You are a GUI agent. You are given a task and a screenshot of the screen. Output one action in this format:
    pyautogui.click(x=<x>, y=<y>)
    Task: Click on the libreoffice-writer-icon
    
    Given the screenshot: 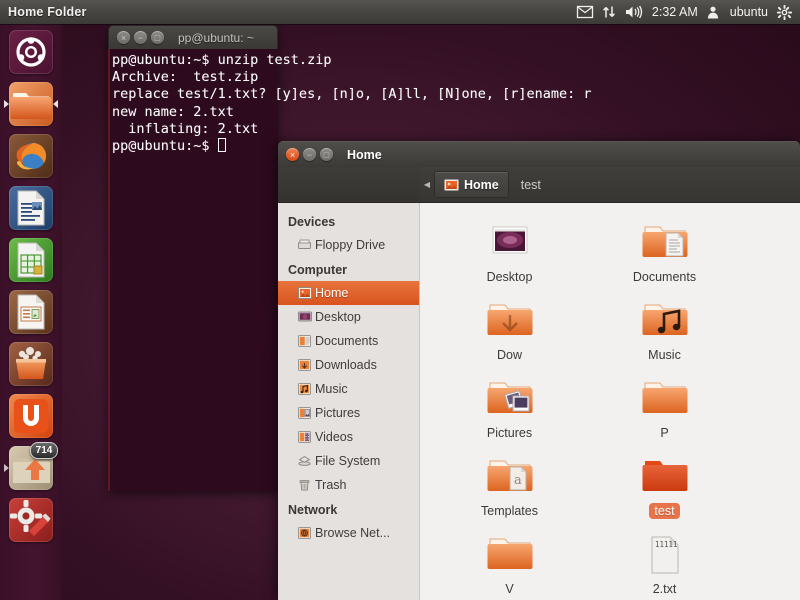 What is the action you would take?
    pyautogui.click(x=31, y=208)
    